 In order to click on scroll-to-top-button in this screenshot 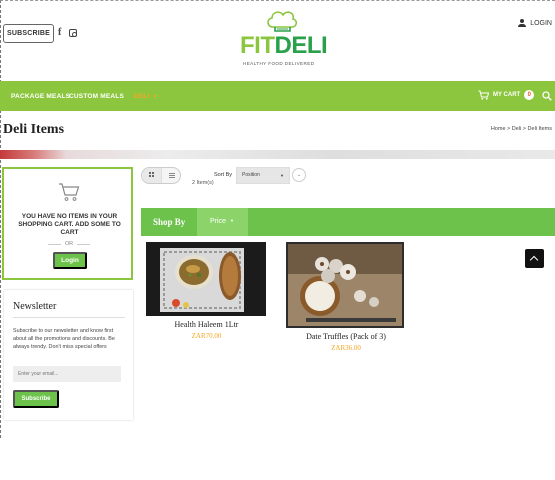, I will do `click(534, 258)`.